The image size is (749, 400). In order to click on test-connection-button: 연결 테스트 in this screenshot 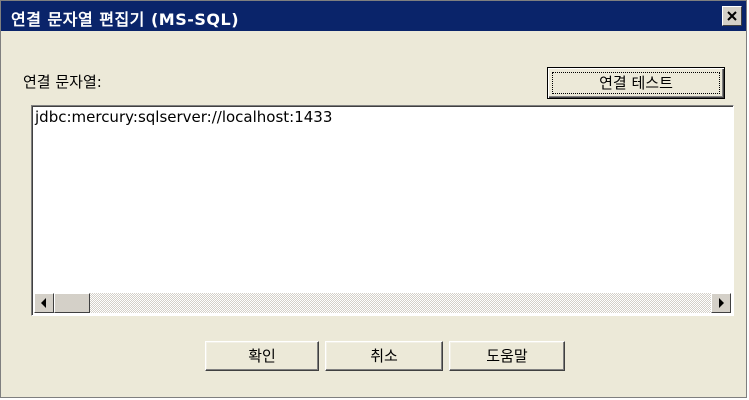, I will do `click(636, 83)`.